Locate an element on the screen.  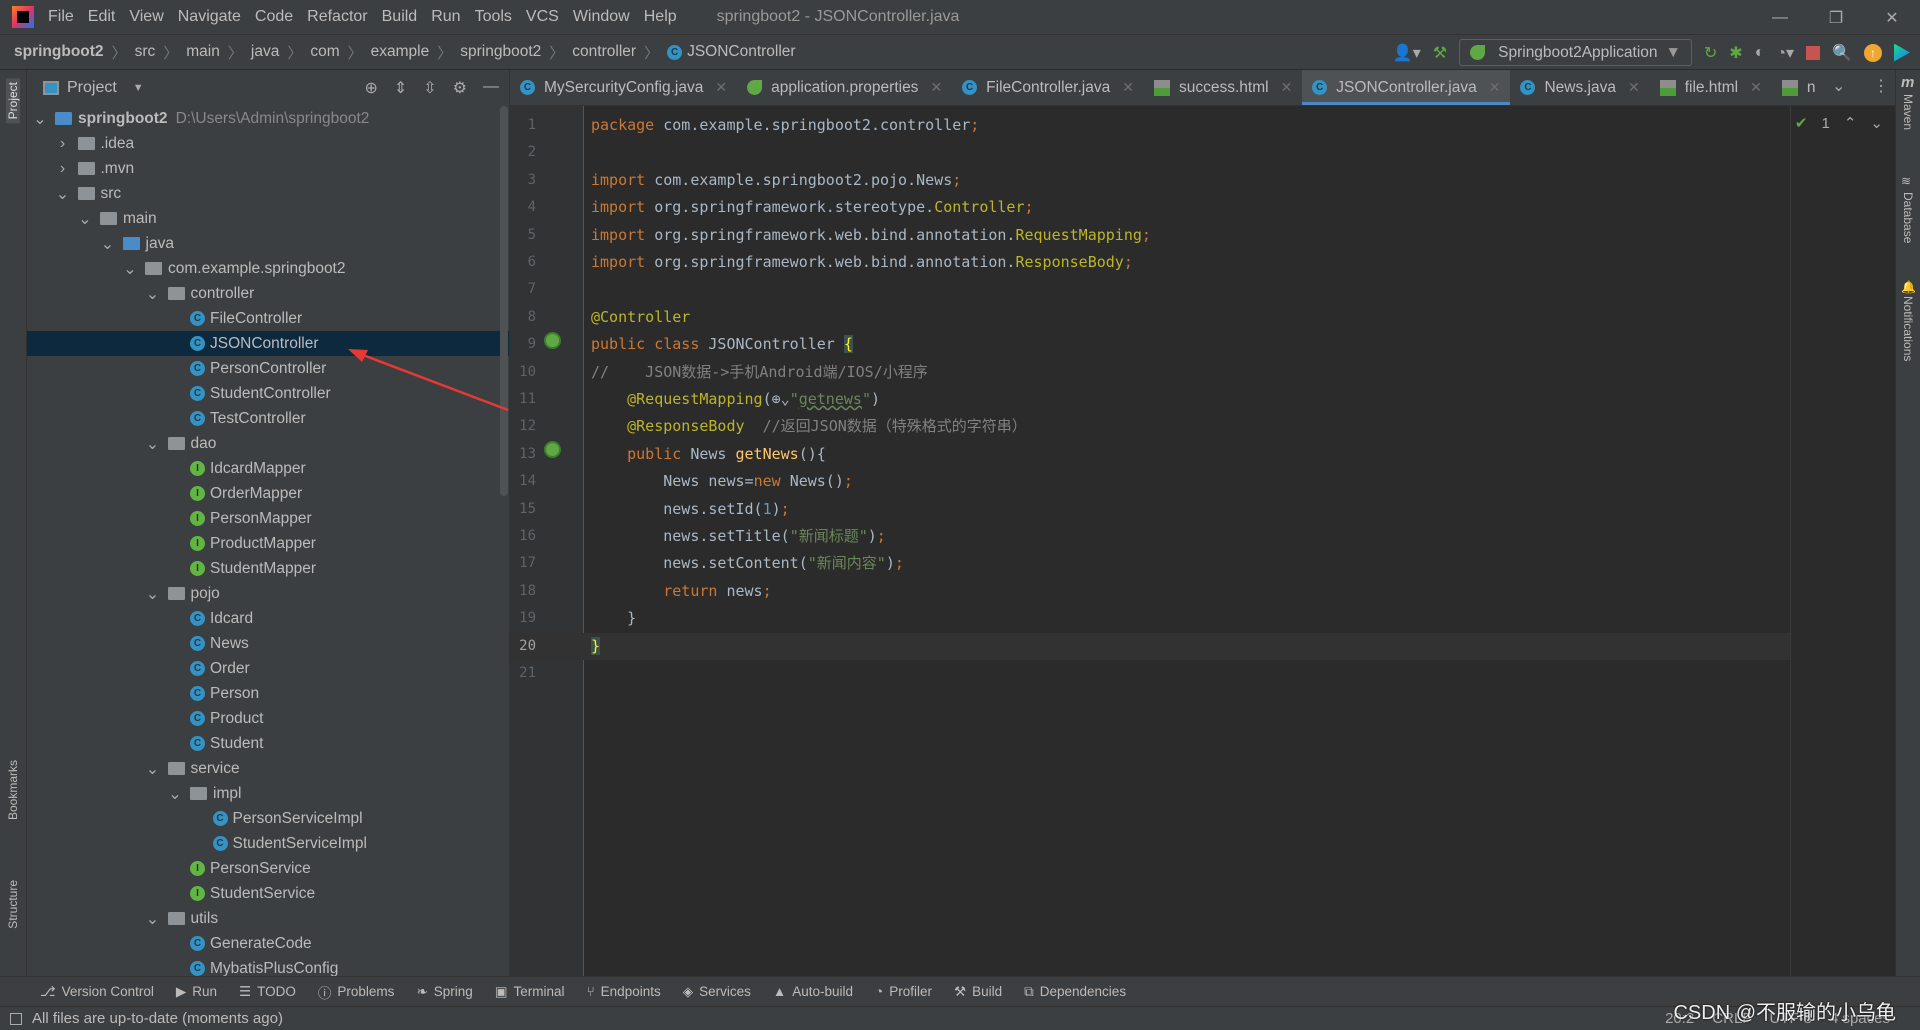
tool-problems: ⓘ Problems is located at coordinates (356, 992).